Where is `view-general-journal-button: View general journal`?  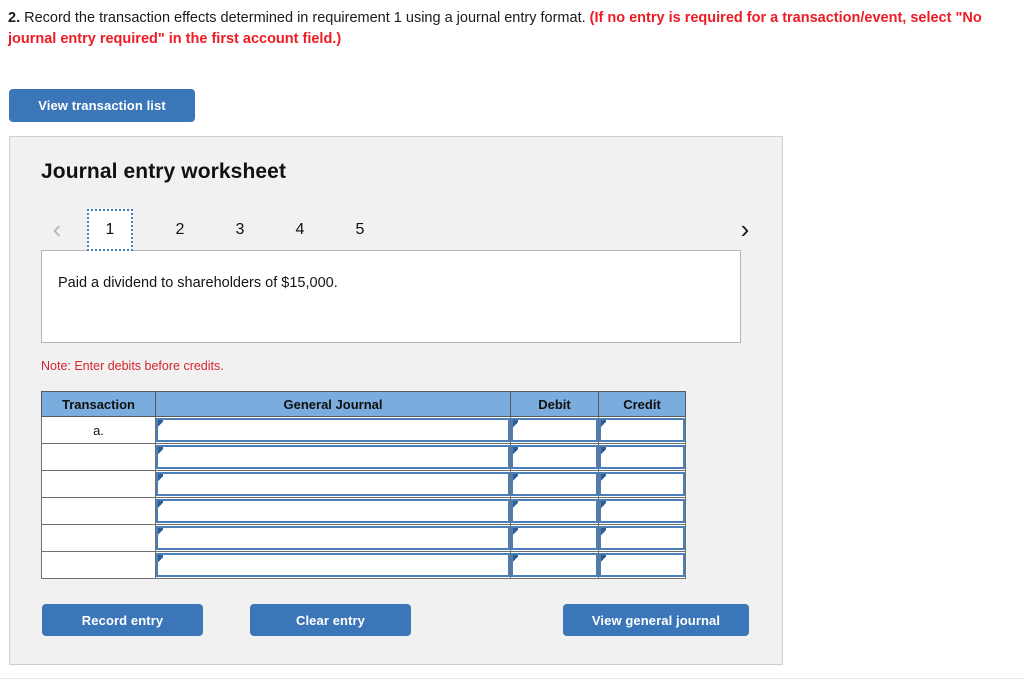 view-general-journal-button: View general journal is located at coordinates (656, 620).